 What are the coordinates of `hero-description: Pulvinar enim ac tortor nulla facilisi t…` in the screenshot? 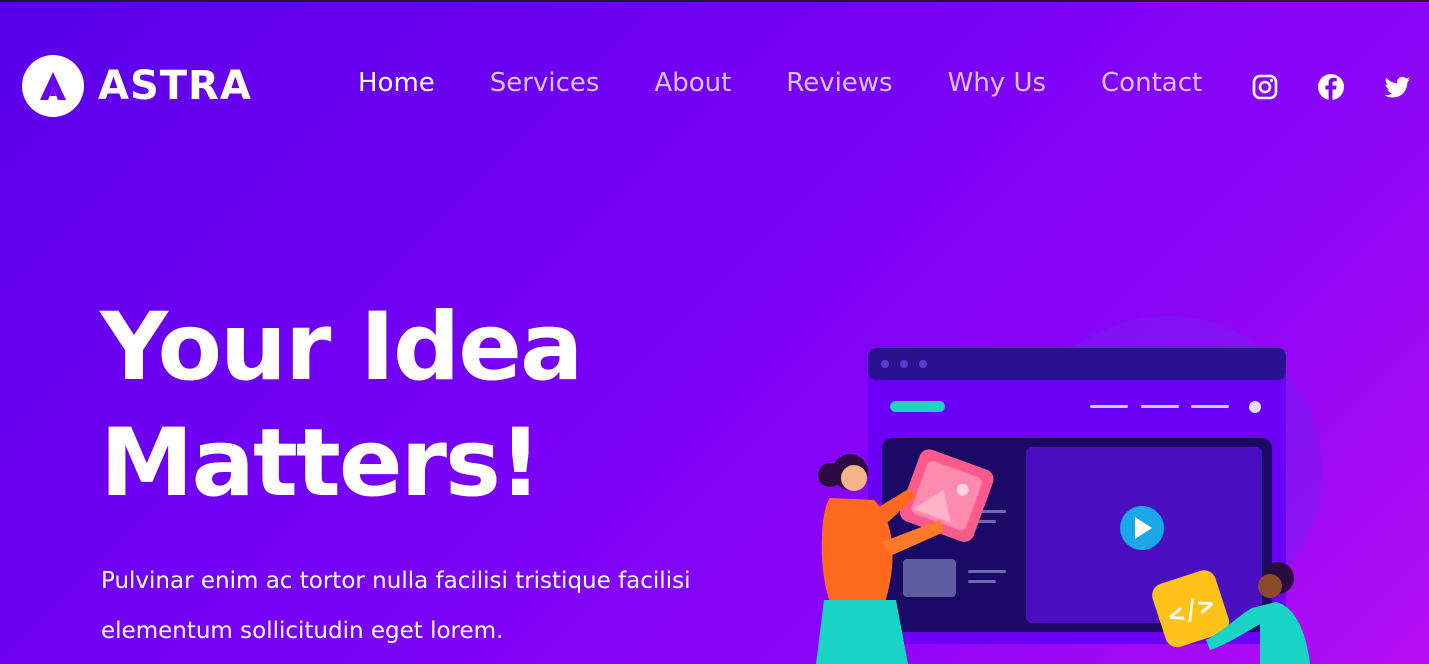 It's located at (396, 606).